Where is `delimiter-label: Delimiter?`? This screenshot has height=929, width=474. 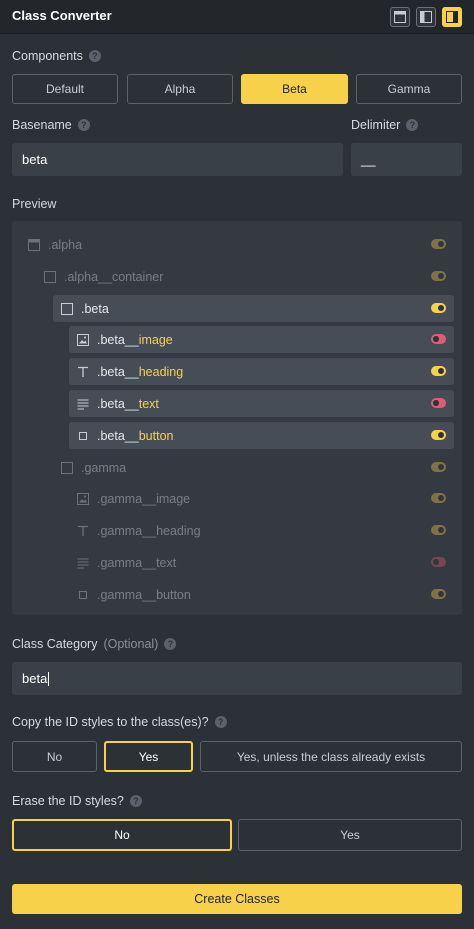
delimiter-label: Delimiter? is located at coordinates (385, 125).